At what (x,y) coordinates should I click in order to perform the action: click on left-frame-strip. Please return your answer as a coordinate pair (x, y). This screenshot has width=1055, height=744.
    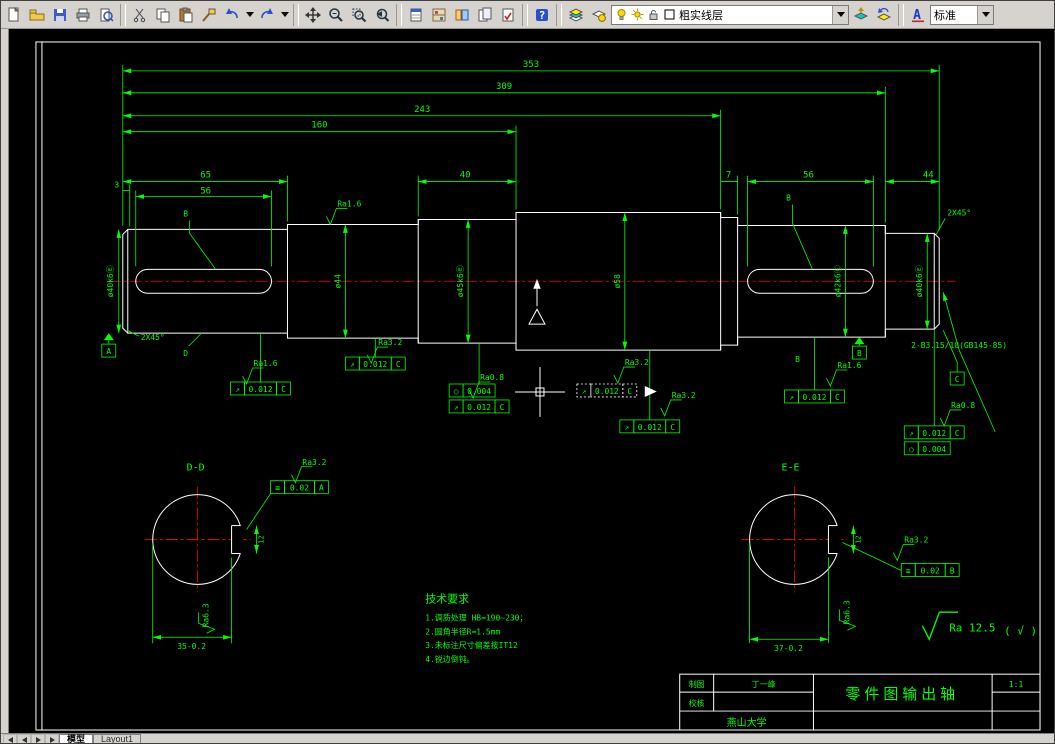
    Looking at the image, I should click on (5, 381).